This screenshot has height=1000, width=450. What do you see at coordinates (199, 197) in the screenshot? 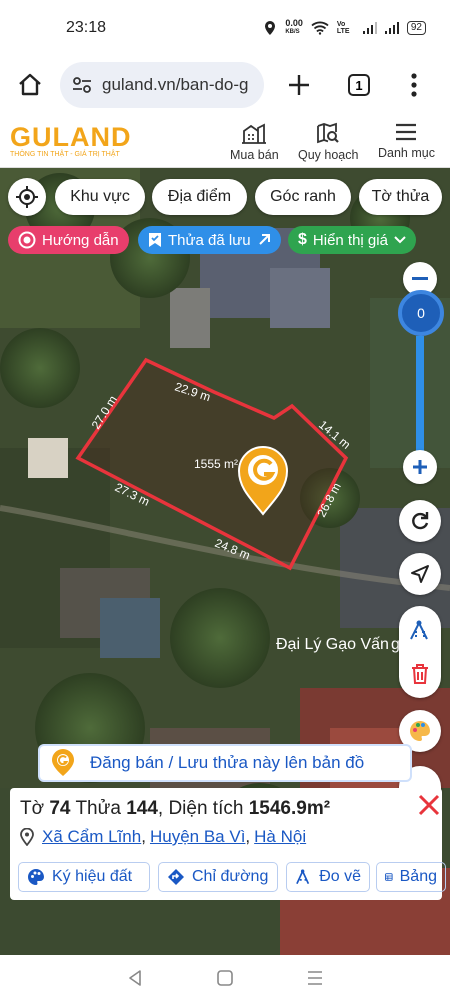
I see `chip-dia-diem: Địa điểm` at bounding box center [199, 197].